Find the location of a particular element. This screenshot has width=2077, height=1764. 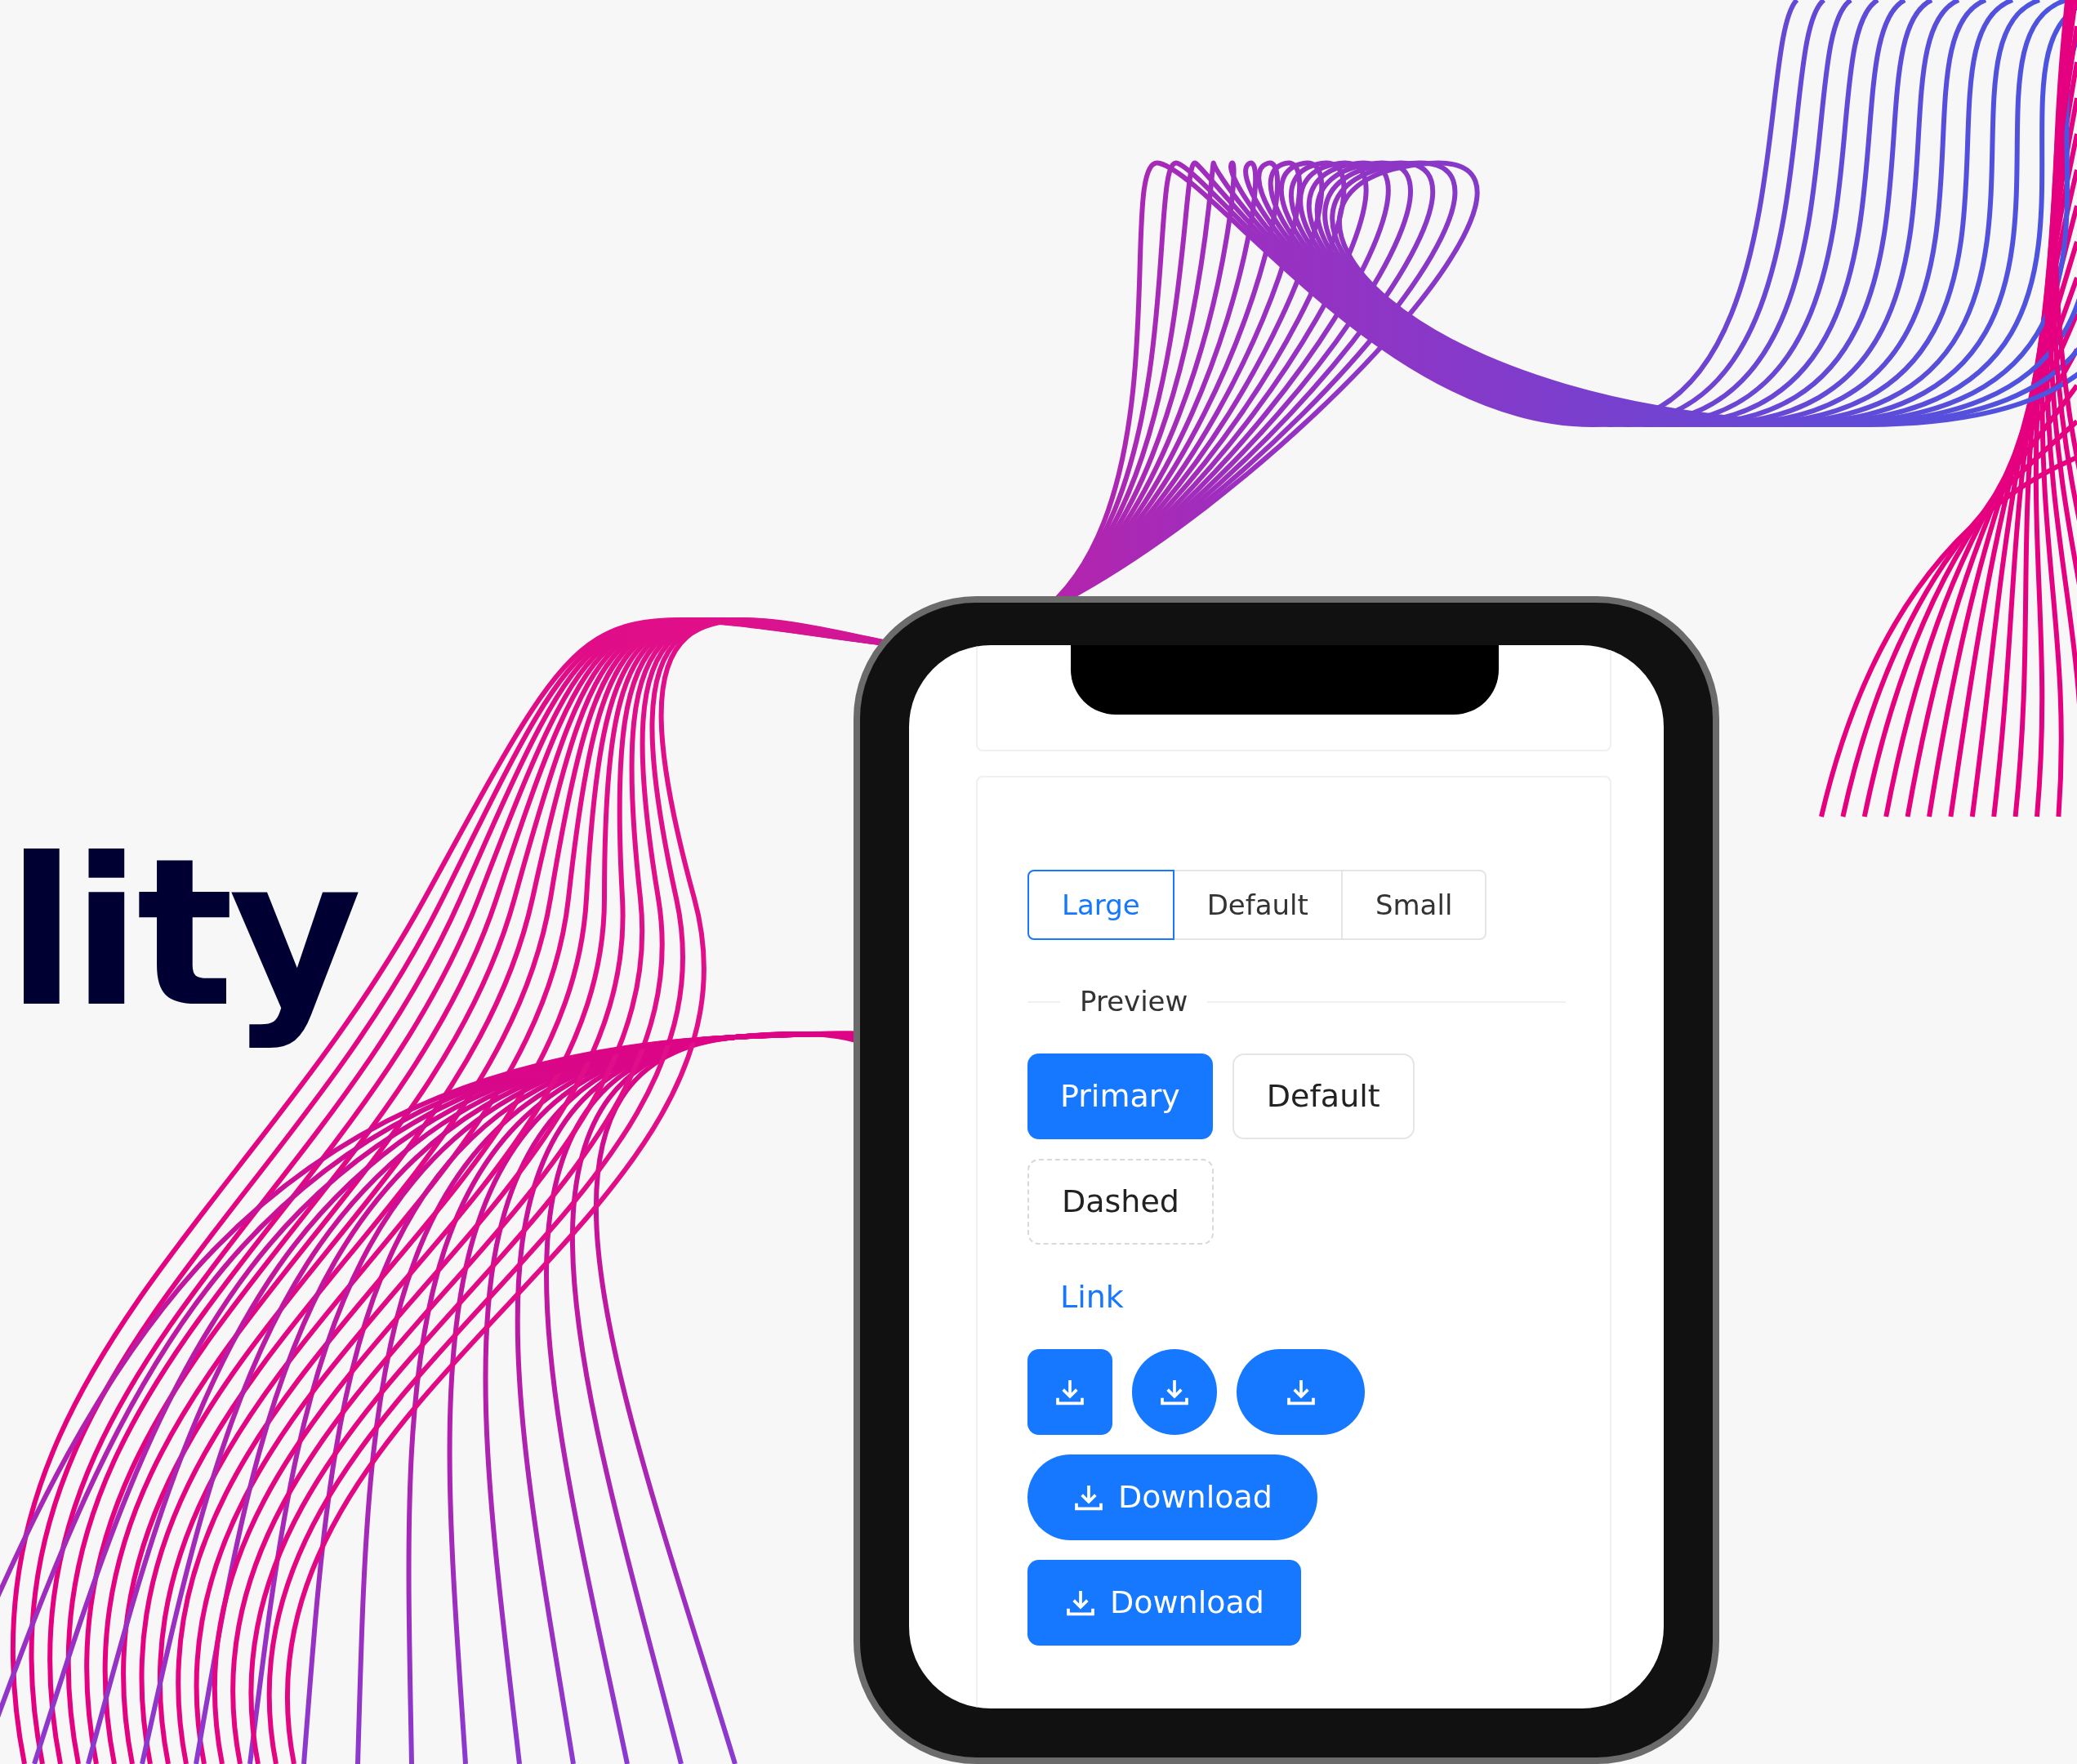

download-button is located at coordinates (1069, 1392).